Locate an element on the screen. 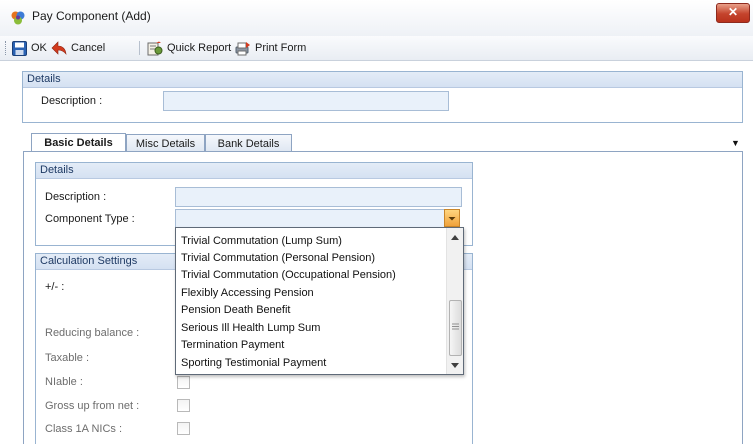 The height and width of the screenshot is (444, 753). dropdown-option: Flexibly Accessing Pension is located at coordinates (247, 293).